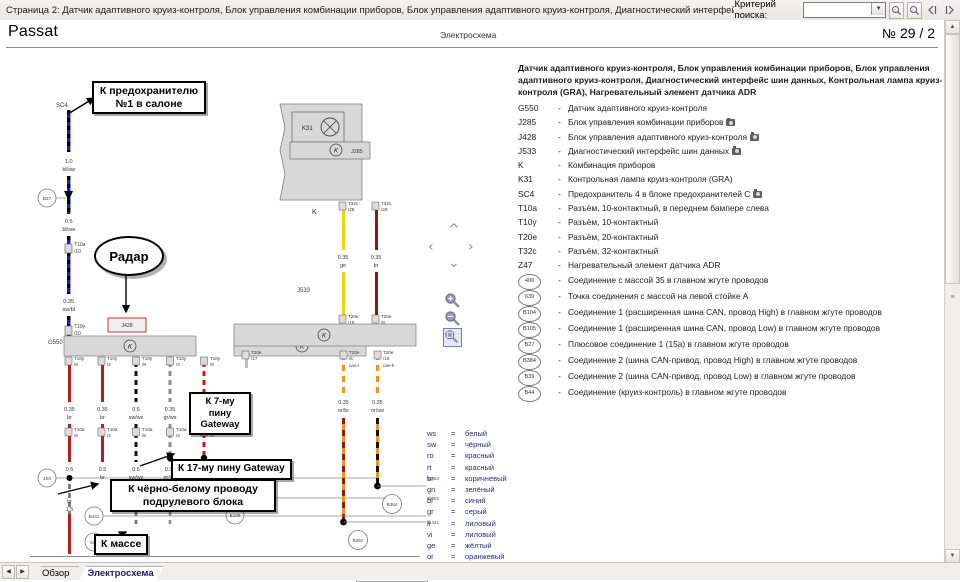  Describe the element at coordinates (452, 337) in the screenshot. I see `zoom-reset-icon` at that location.